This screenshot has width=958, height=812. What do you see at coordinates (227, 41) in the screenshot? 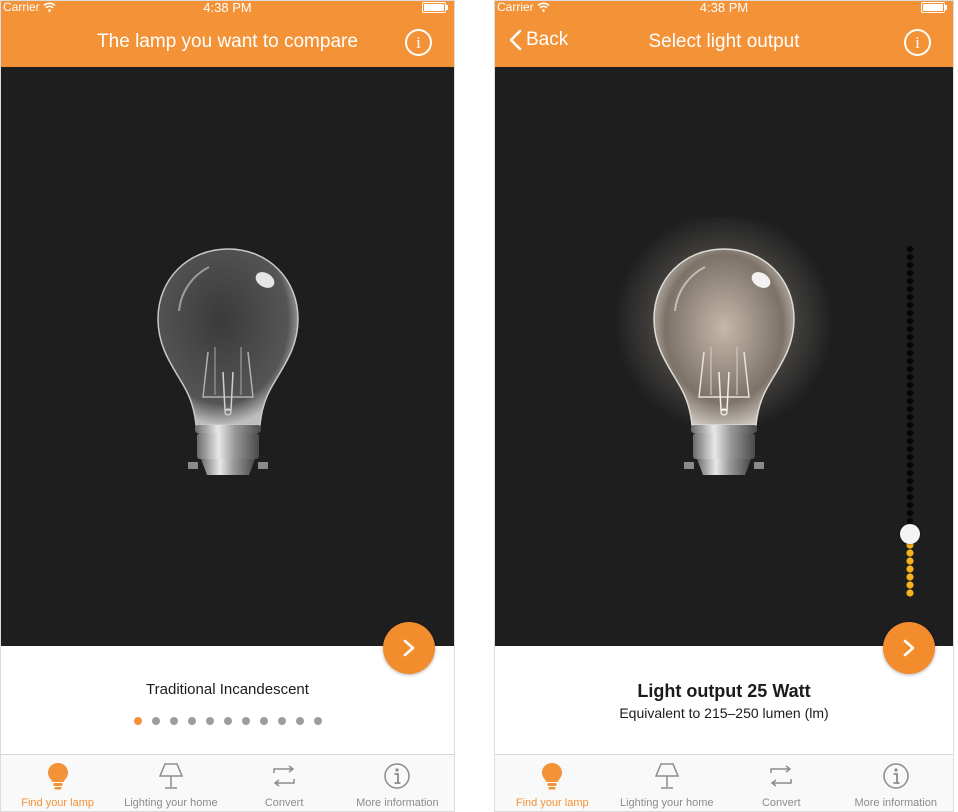
I see `page-title: The lamp you want to compare` at bounding box center [227, 41].